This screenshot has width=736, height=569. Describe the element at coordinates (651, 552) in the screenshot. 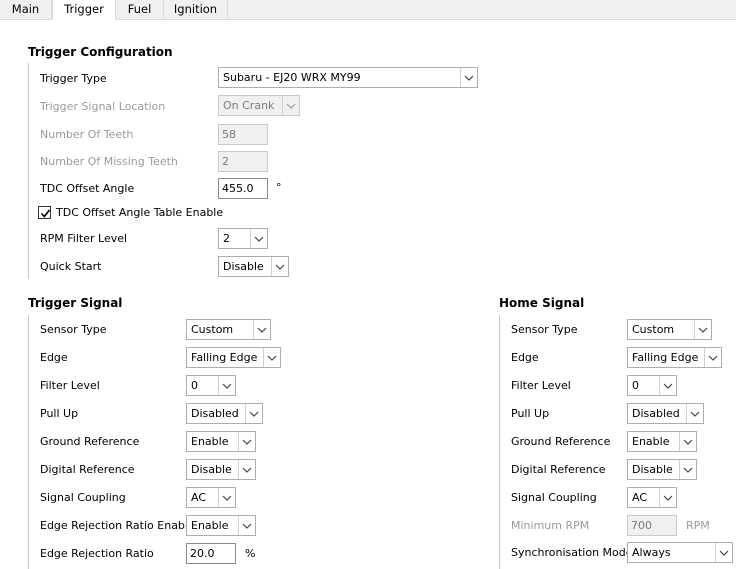

I see `synchronisation-mode-value: Always` at that location.